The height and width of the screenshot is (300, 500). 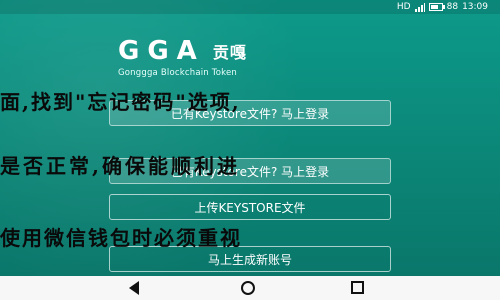 I want to click on signal-icon, so click(x=419, y=7).